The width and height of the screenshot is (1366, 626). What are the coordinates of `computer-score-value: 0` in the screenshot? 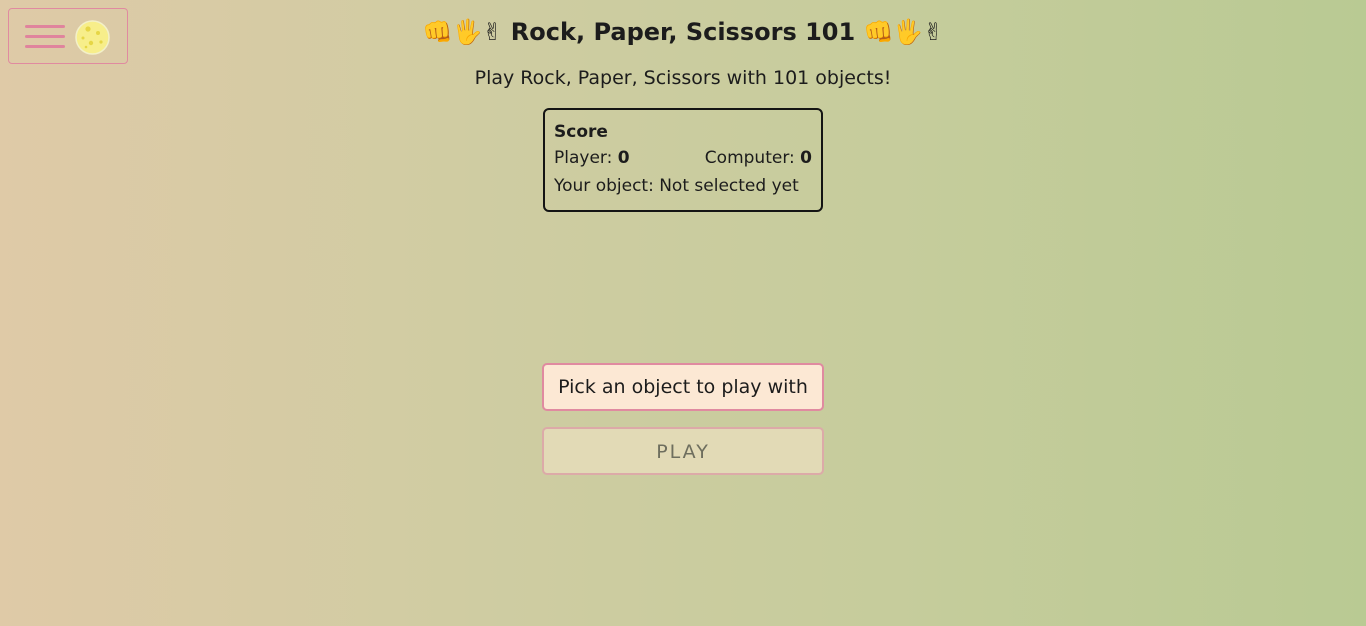 It's located at (806, 158).